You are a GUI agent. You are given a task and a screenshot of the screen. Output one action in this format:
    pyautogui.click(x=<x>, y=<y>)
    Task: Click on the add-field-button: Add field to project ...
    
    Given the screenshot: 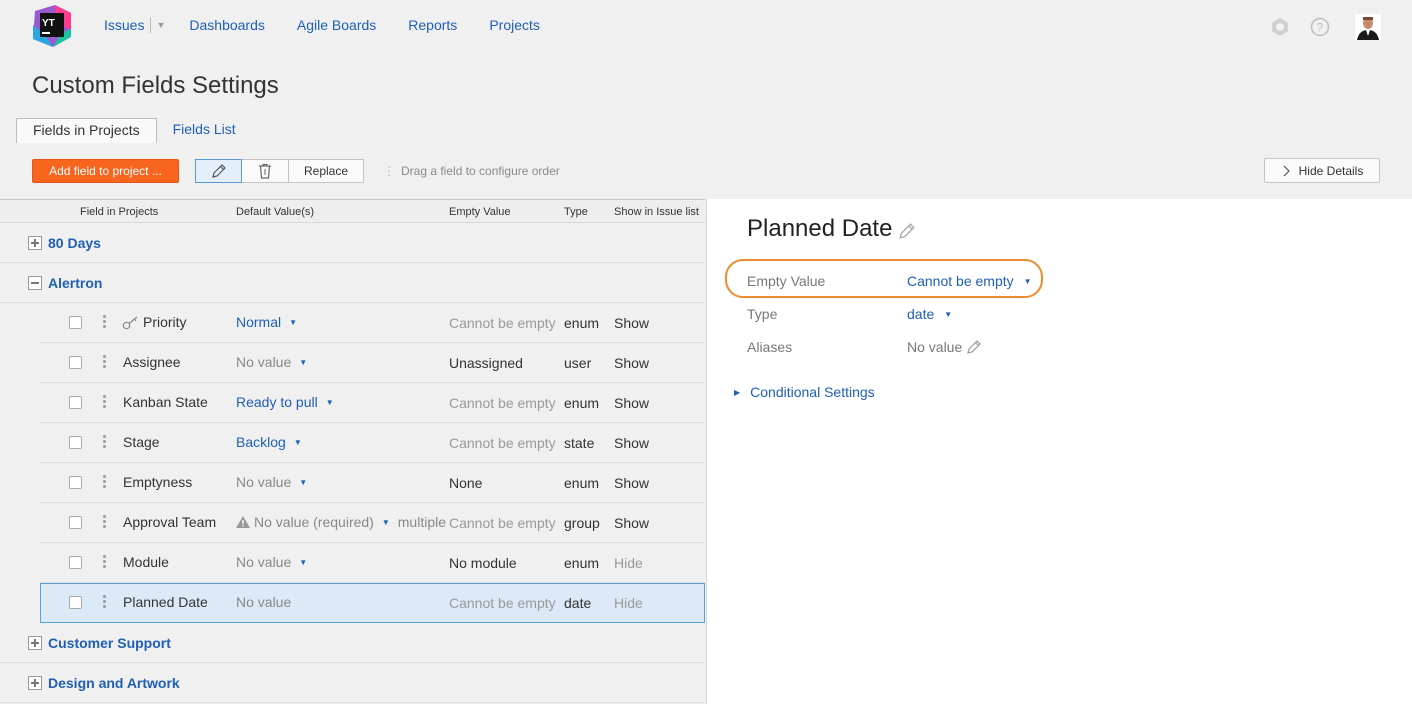 What is the action you would take?
    pyautogui.click(x=105, y=171)
    